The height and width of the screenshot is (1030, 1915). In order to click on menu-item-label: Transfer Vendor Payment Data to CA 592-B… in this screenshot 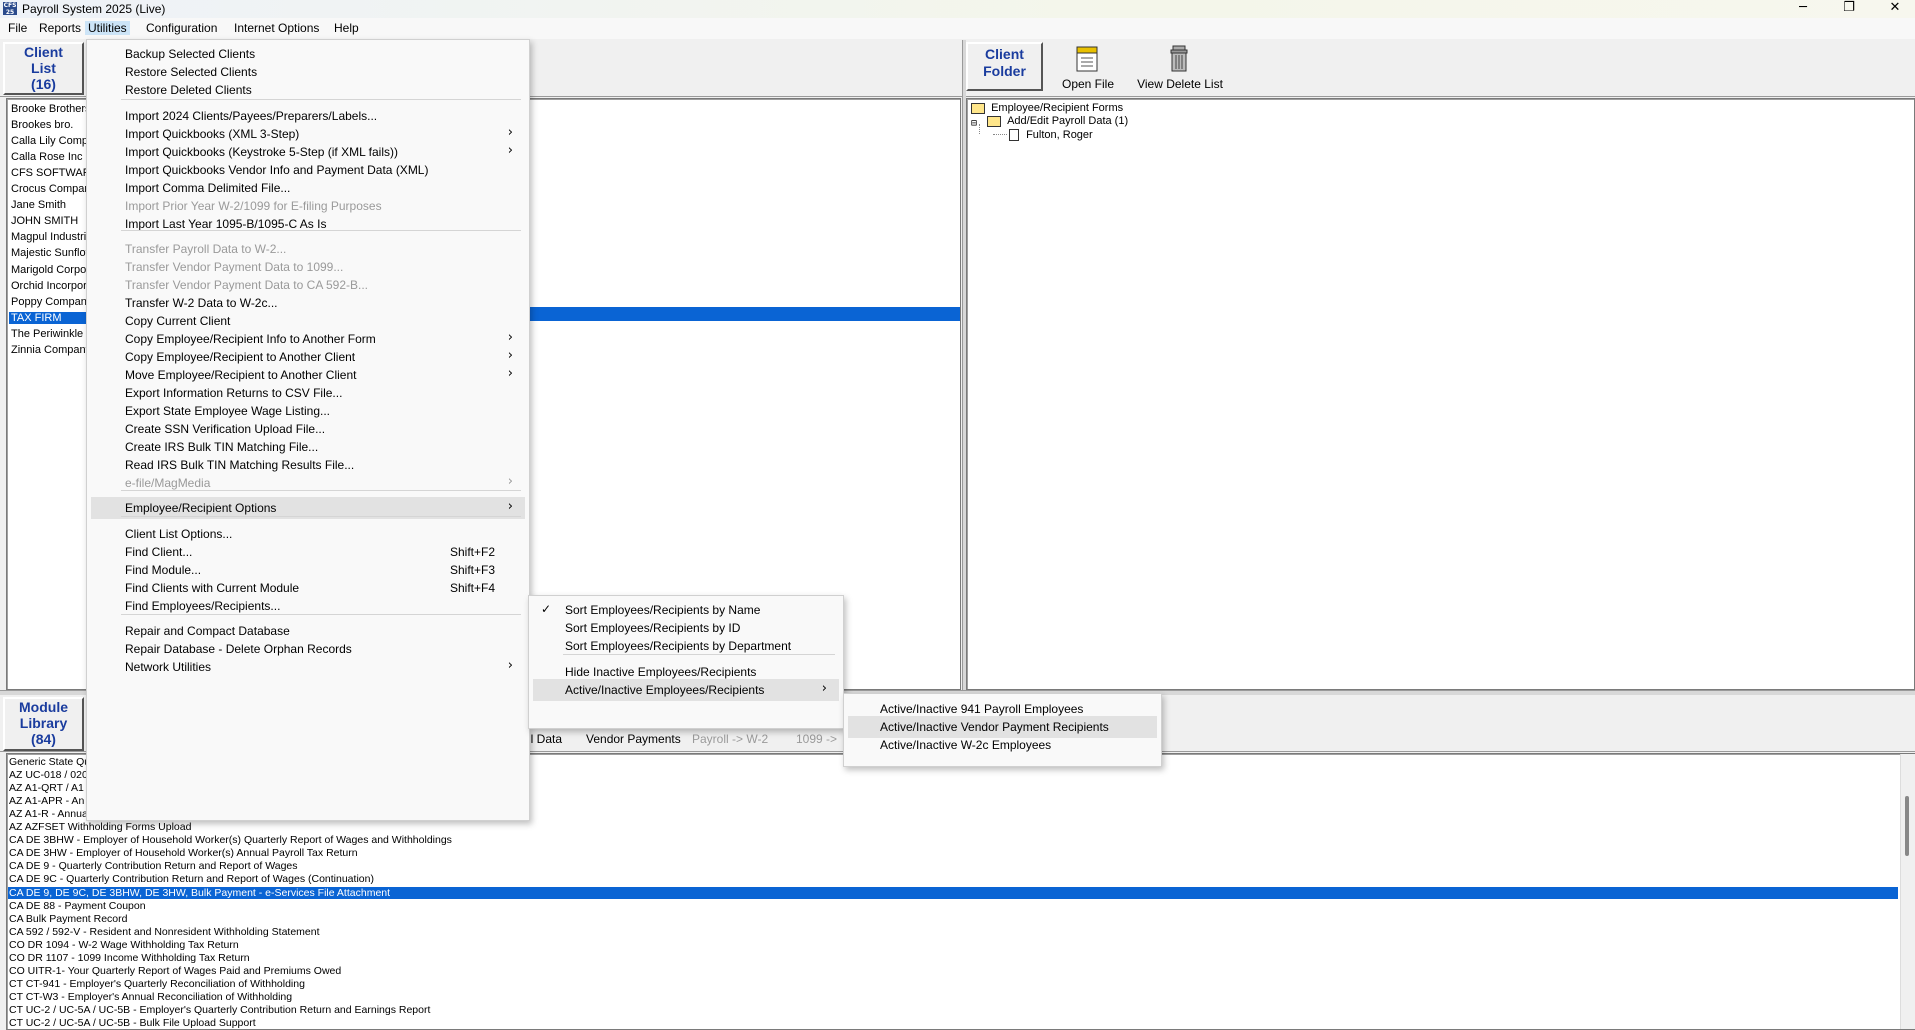, I will do `click(247, 285)`.